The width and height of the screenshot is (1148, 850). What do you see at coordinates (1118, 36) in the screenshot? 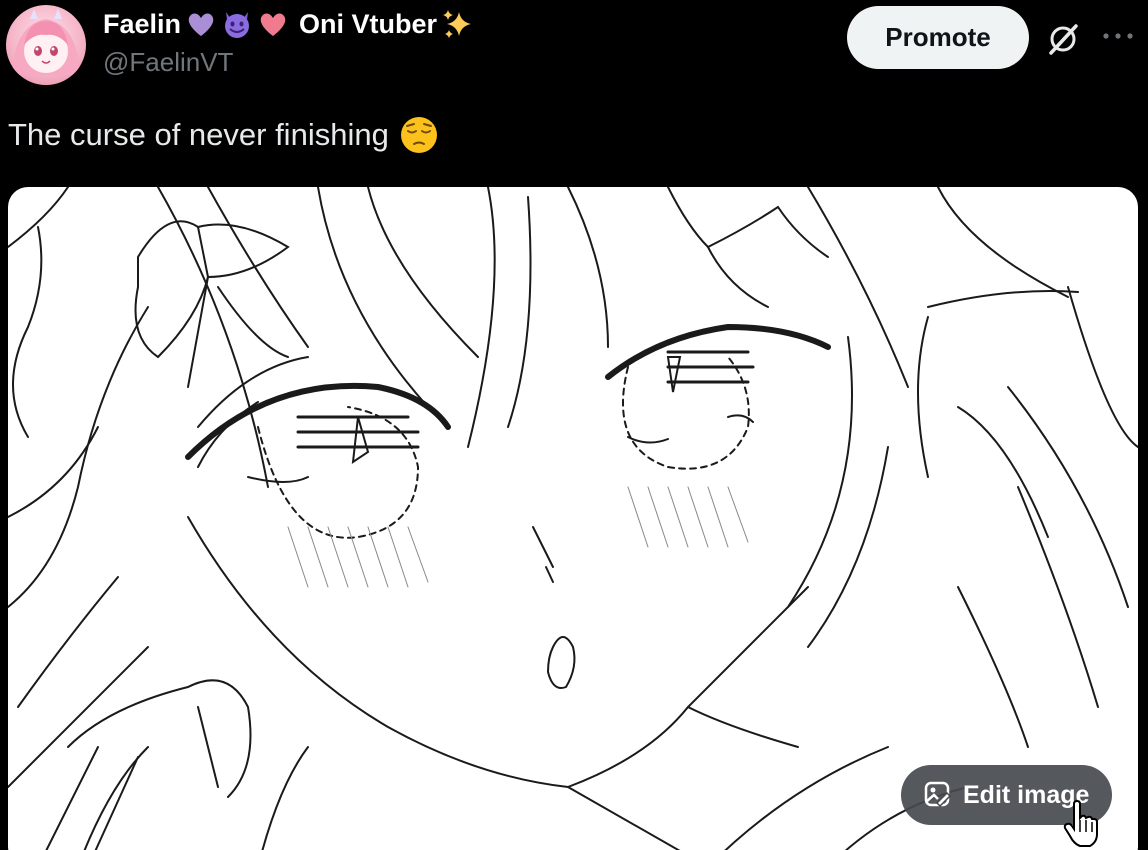
I see `more-icon` at bounding box center [1118, 36].